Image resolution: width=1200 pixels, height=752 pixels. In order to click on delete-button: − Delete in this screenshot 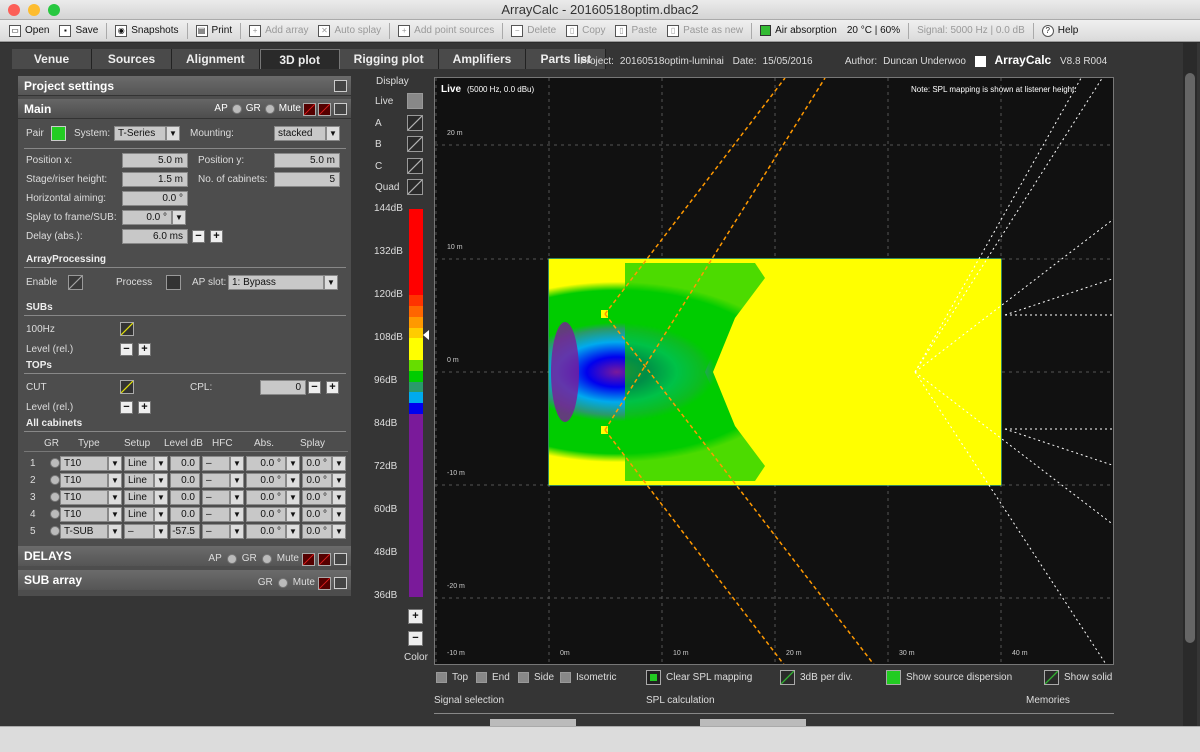, I will do `click(533, 31)`.